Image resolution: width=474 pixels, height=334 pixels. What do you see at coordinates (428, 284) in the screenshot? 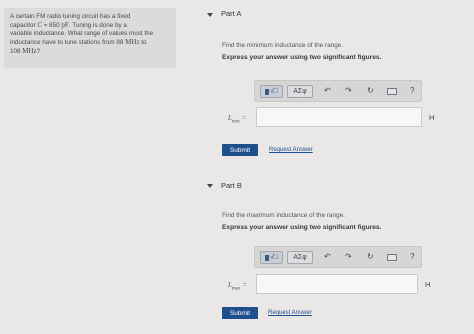
I see `part-b-unit: H` at bounding box center [428, 284].